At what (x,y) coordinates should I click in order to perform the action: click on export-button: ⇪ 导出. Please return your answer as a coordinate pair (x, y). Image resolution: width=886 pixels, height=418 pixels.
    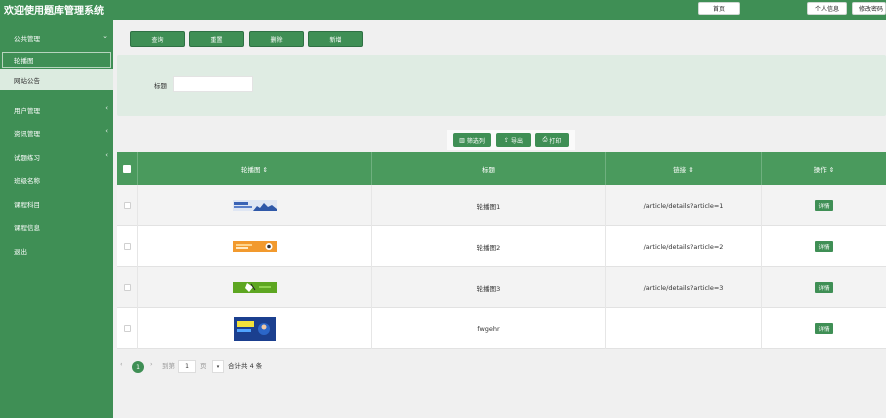
    Looking at the image, I should click on (513, 140).